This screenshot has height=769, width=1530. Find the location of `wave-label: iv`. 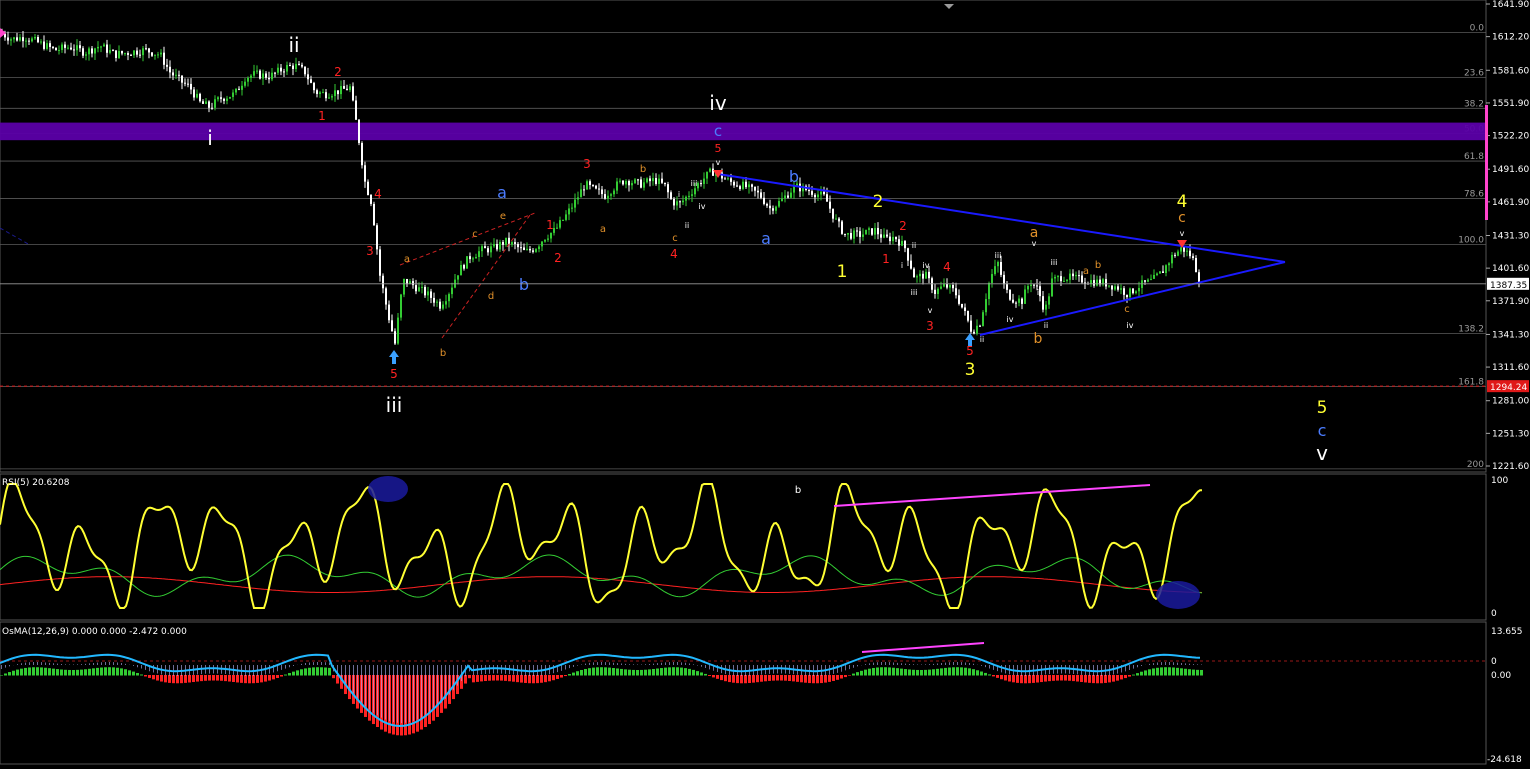

wave-label: iv is located at coordinates (1010, 319).